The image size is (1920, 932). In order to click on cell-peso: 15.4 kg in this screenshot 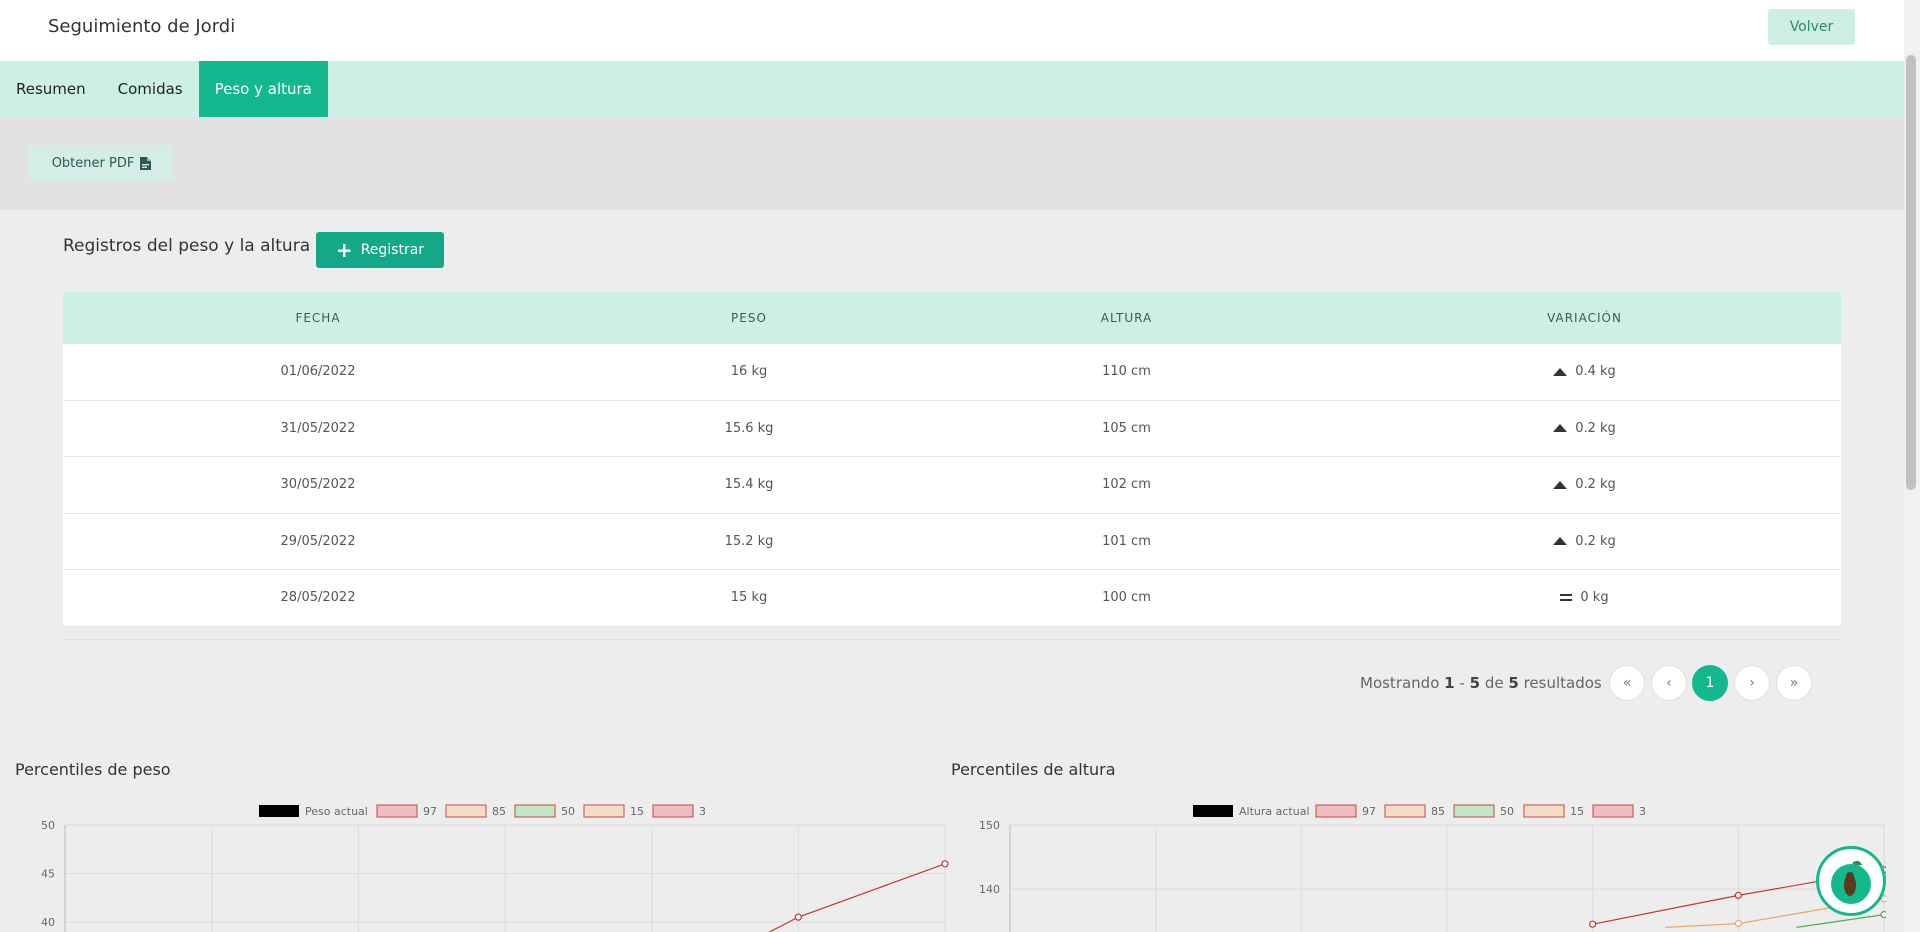, I will do `click(749, 485)`.